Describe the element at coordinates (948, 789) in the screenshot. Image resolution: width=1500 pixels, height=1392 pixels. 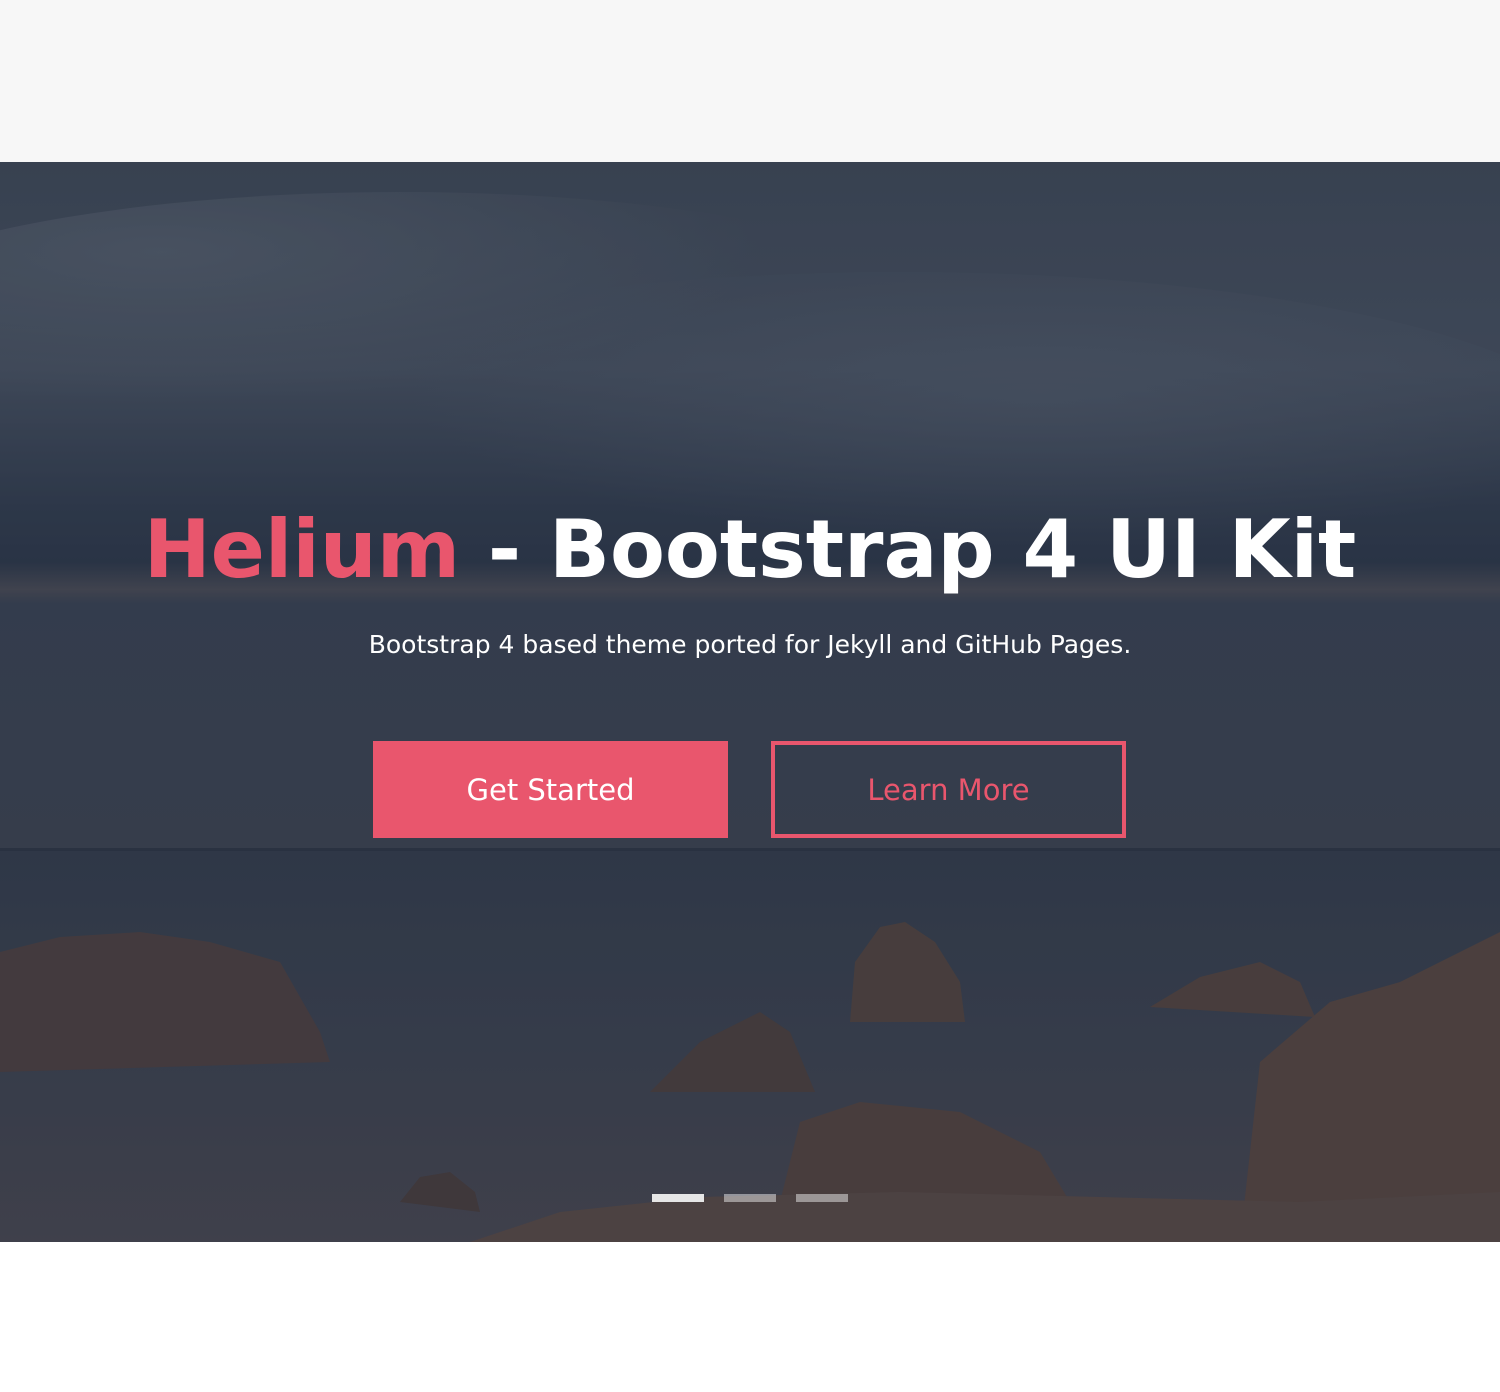
I see `learn-more-button: Learn More` at that location.